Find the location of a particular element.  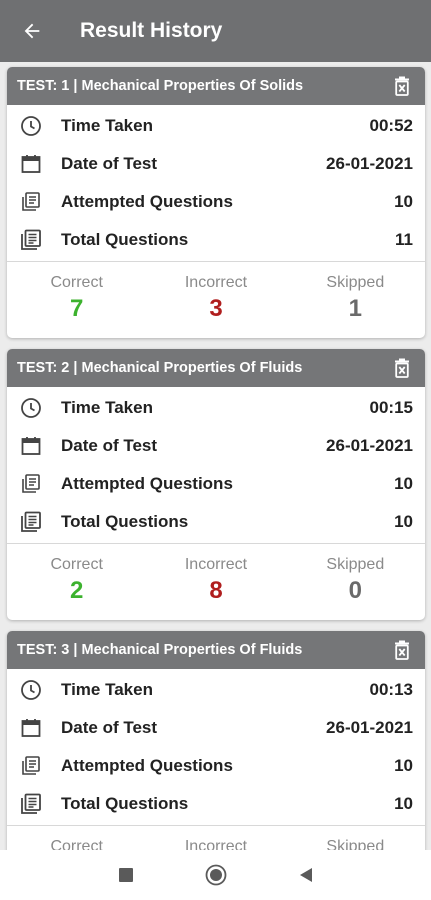

skipped-stat: Skipped is located at coordinates (355, 838).